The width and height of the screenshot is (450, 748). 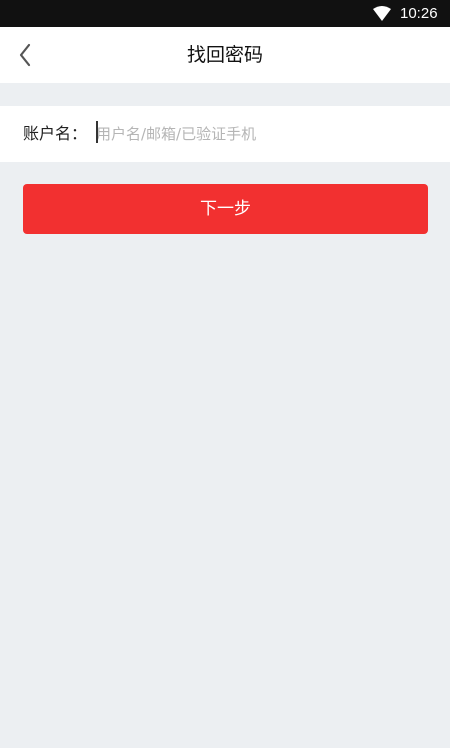 I want to click on account-input, so click(x=261, y=134).